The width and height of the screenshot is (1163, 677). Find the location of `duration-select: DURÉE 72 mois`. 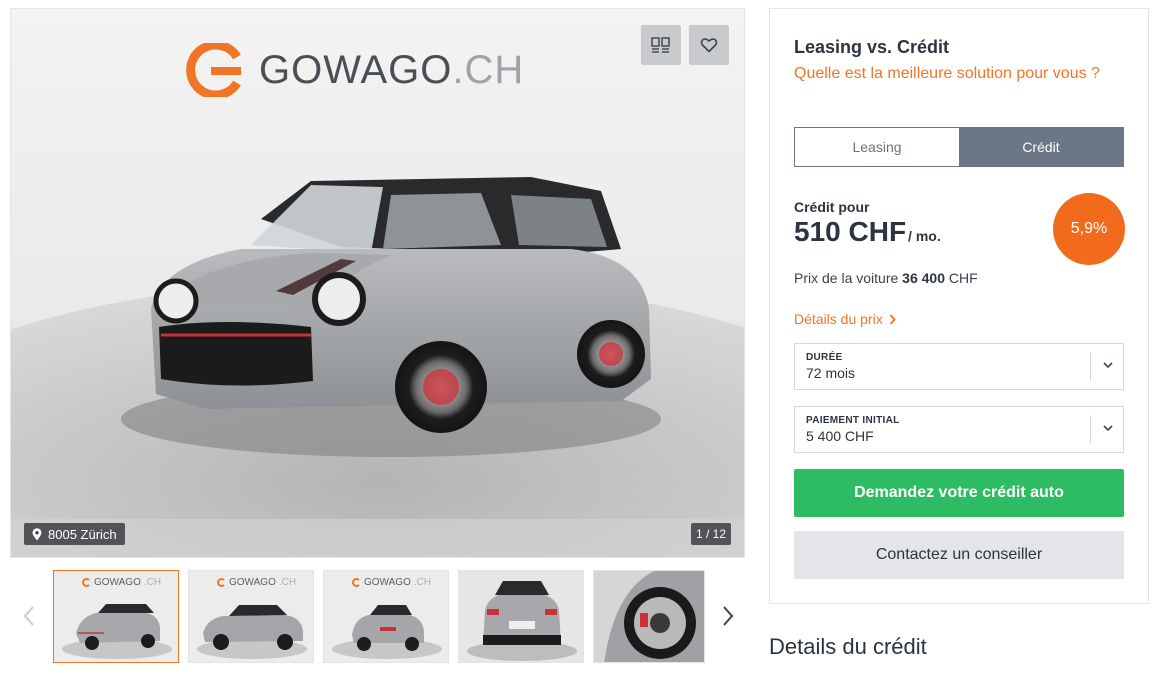

duration-select: DURÉE 72 mois is located at coordinates (959, 366).